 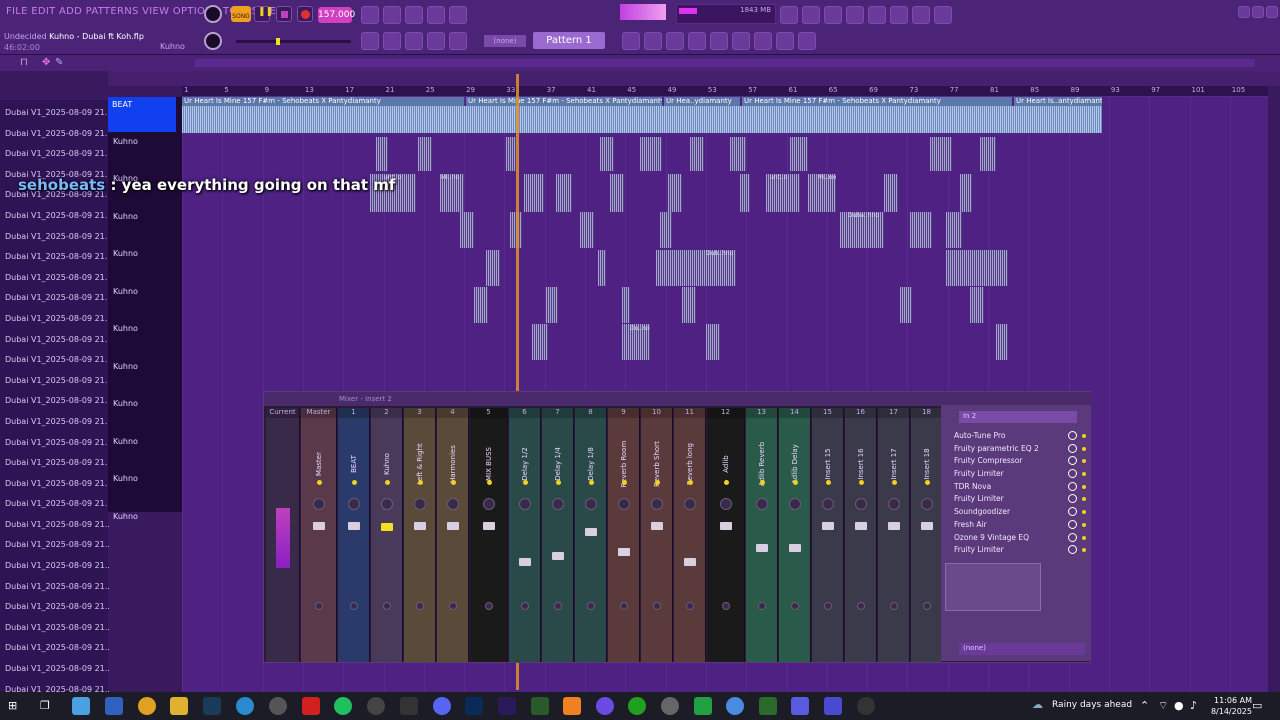 I want to click on overview-strip, so click(x=725, y=63).